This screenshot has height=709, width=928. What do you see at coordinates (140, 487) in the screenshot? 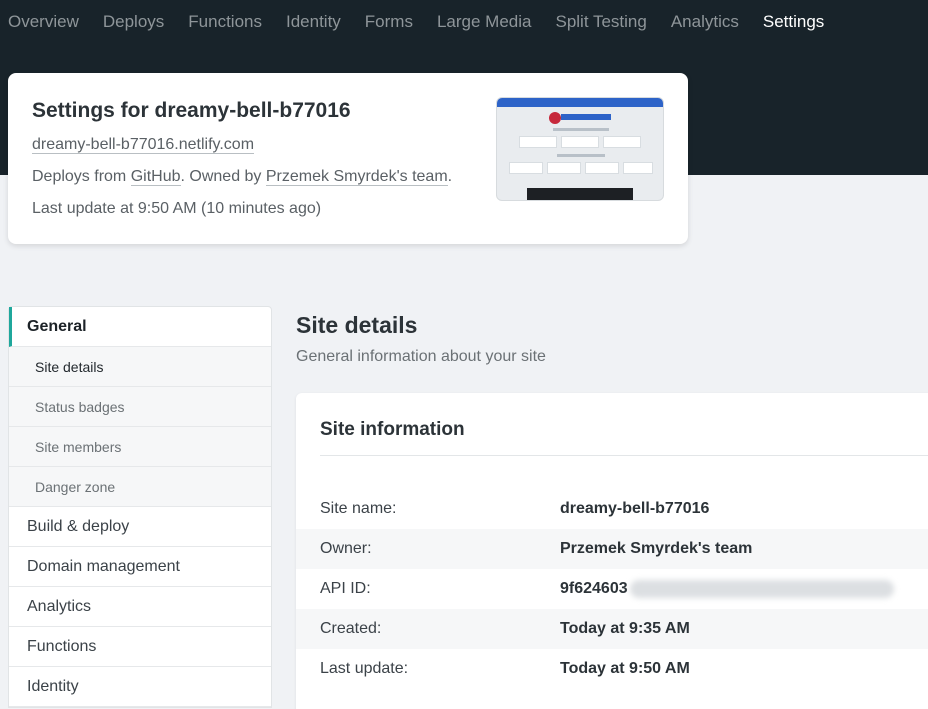
I see `sidebar-subitem-danger-zone: Danger zone` at bounding box center [140, 487].